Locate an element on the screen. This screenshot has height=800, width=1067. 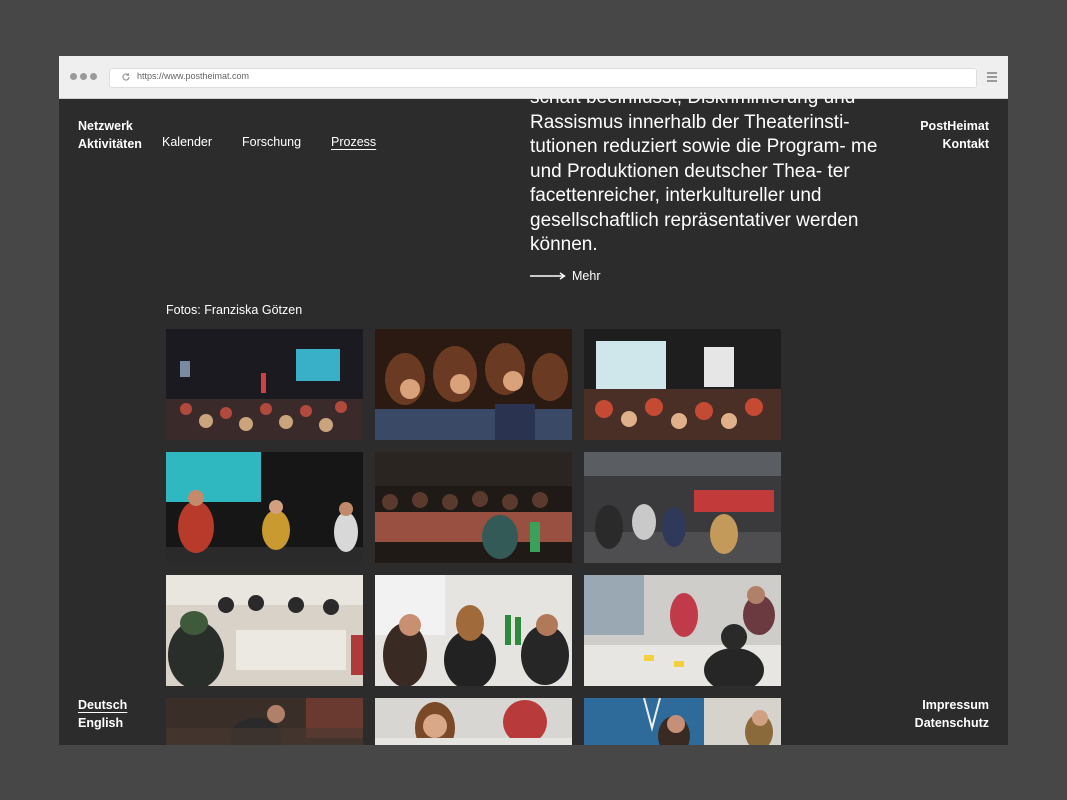
window-controls is located at coordinates (83, 76).